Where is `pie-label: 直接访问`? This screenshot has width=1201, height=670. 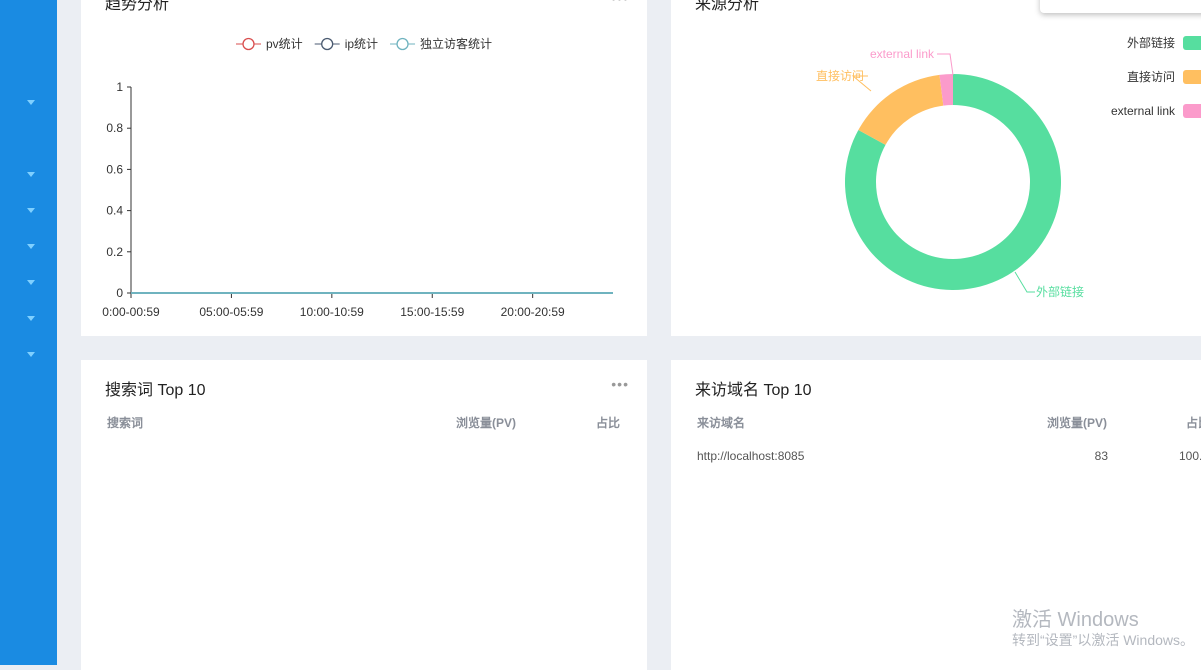
pie-label: 直接访问 is located at coordinates (840, 75).